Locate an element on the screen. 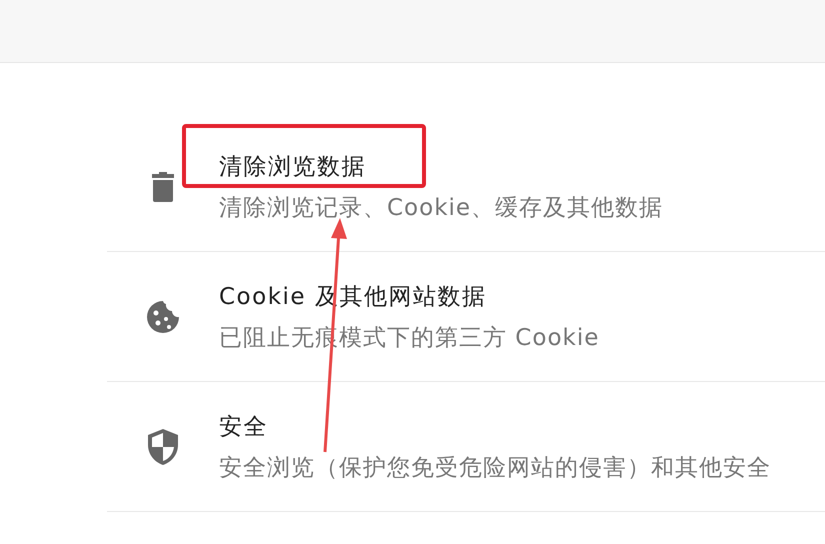 The width and height of the screenshot is (825, 544). setting-description: 清除浏览记录、Cookie、缓存及其他数据 is located at coordinates (441, 208).